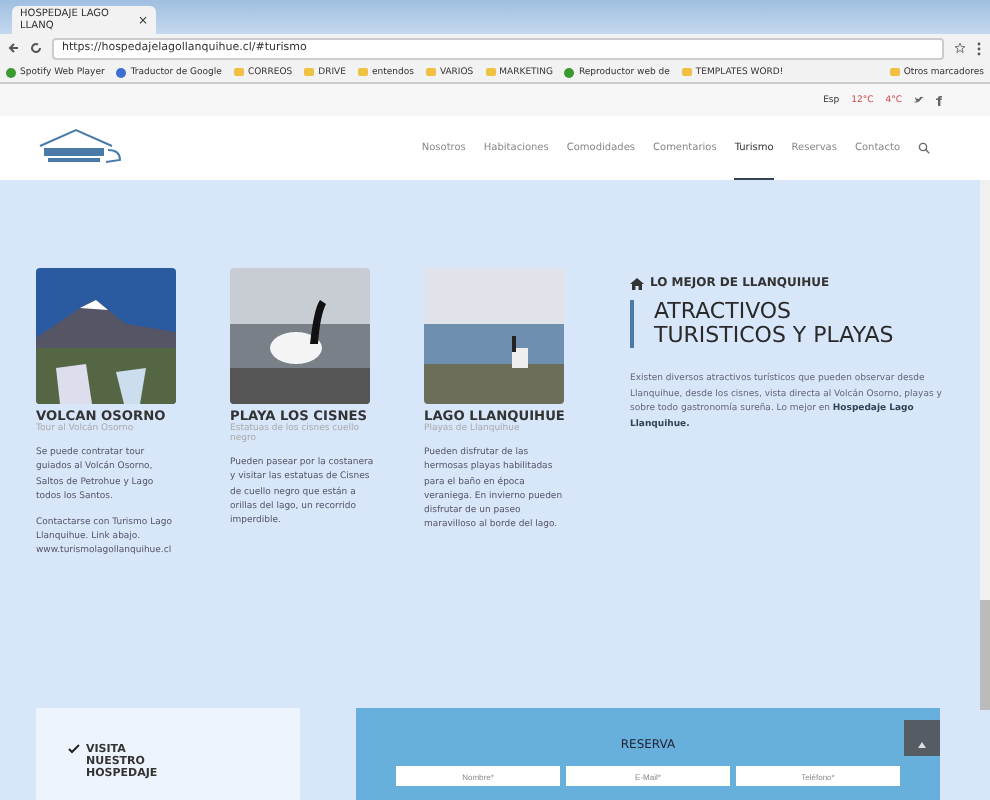  What do you see at coordinates (106, 336) in the screenshot?
I see `volcano-photo` at bounding box center [106, 336].